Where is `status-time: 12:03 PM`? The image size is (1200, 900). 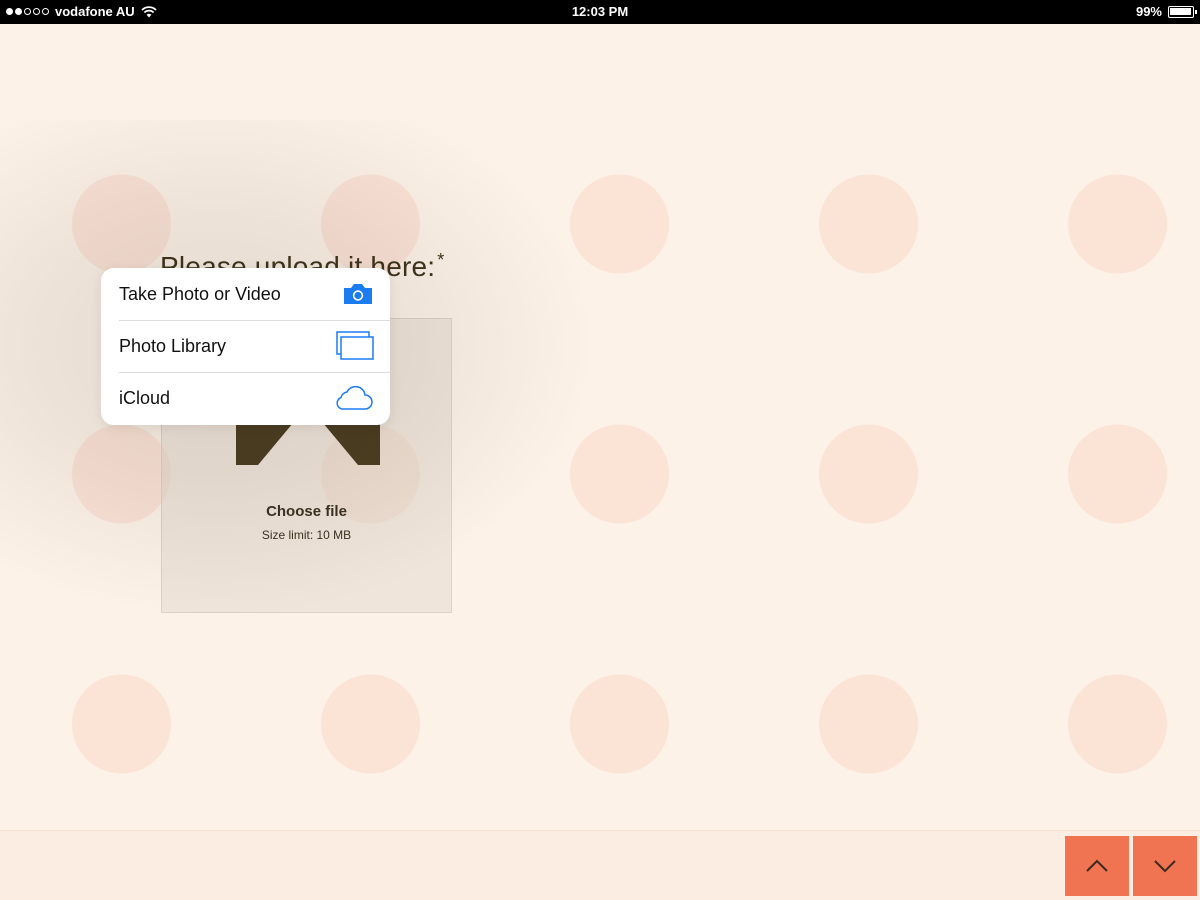
status-time: 12:03 PM is located at coordinates (600, 11).